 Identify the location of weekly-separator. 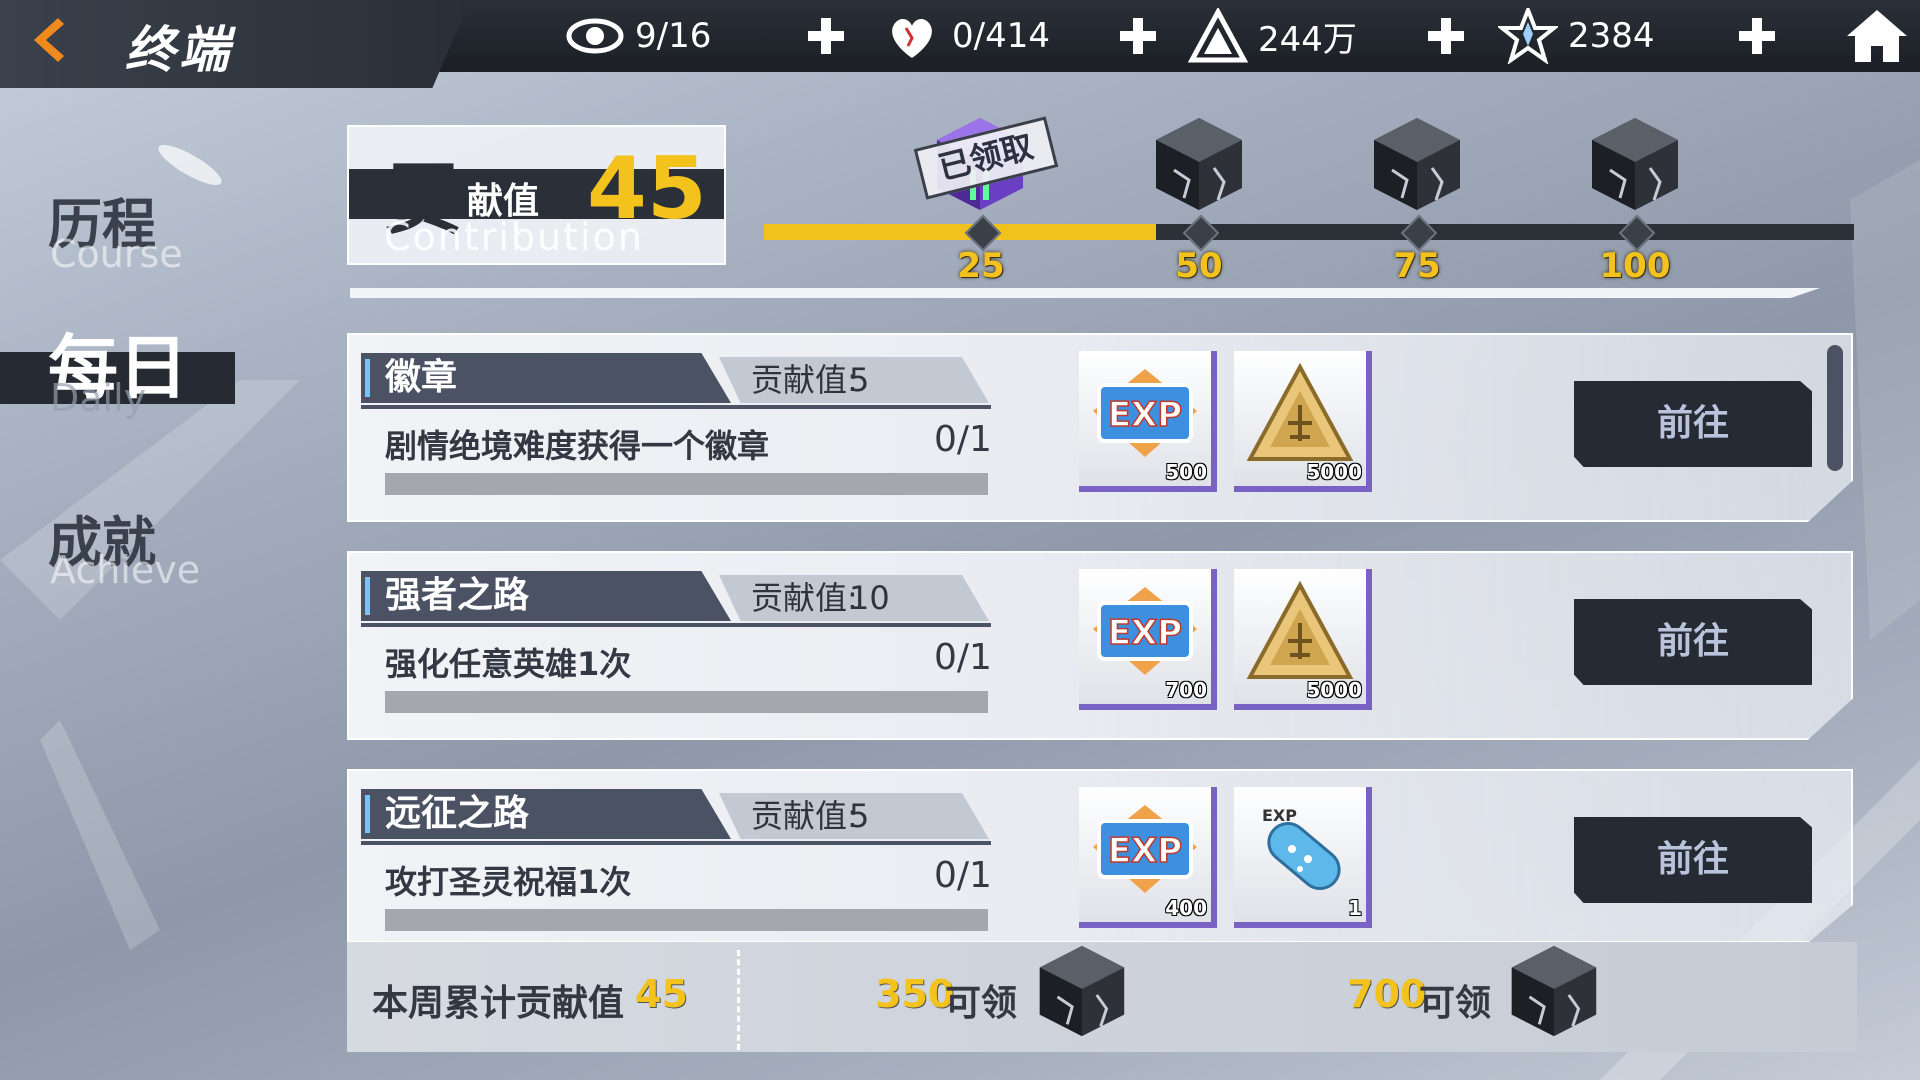
(738, 1000).